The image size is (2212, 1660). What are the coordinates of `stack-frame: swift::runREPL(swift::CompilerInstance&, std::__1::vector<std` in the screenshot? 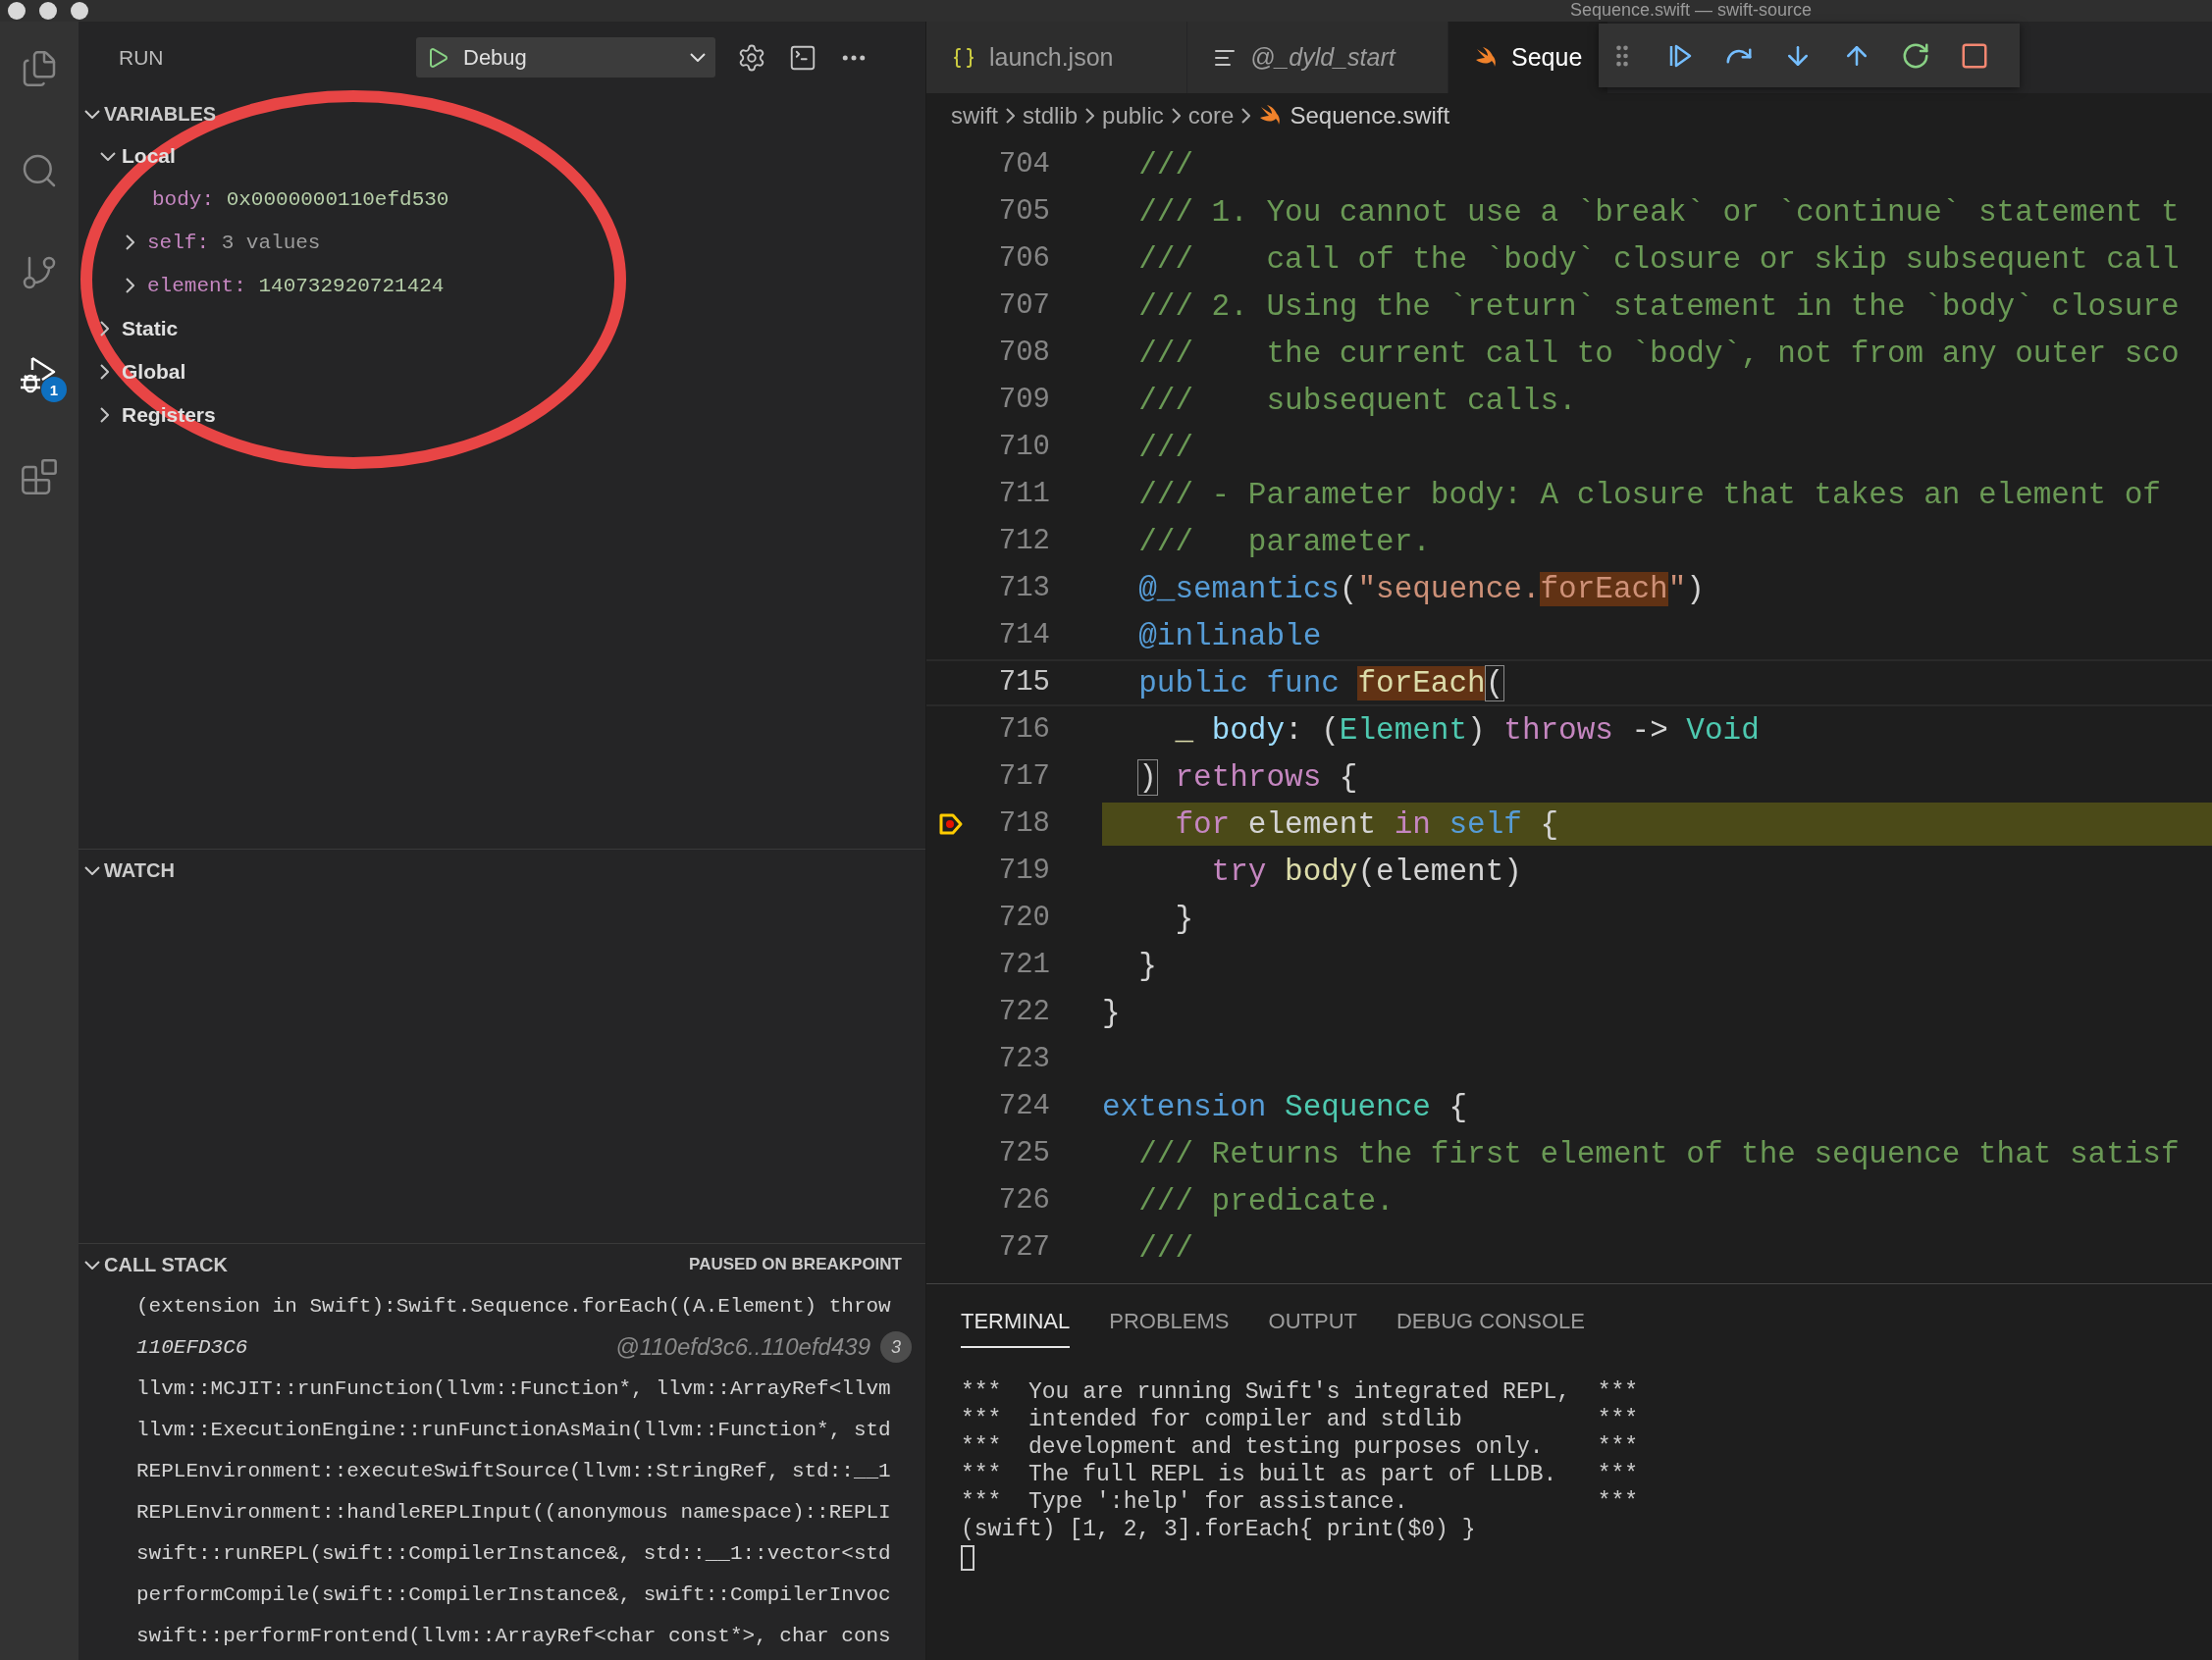 It's located at (513, 1553).